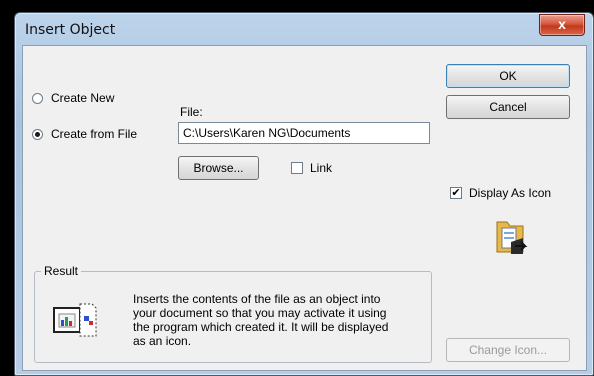 The width and height of the screenshot is (594, 376). What do you see at coordinates (37, 98) in the screenshot?
I see `create-new-radio-dot` at bounding box center [37, 98].